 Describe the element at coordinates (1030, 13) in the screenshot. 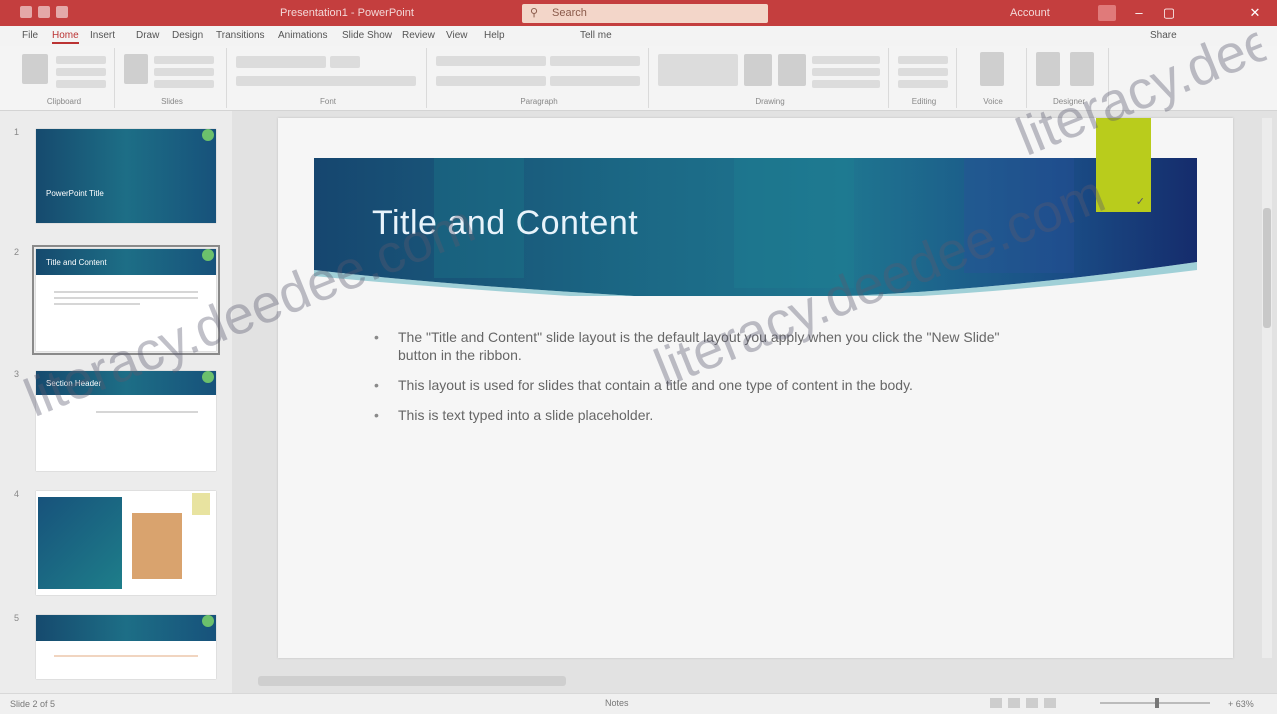

I see `account-name: Account` at that location.